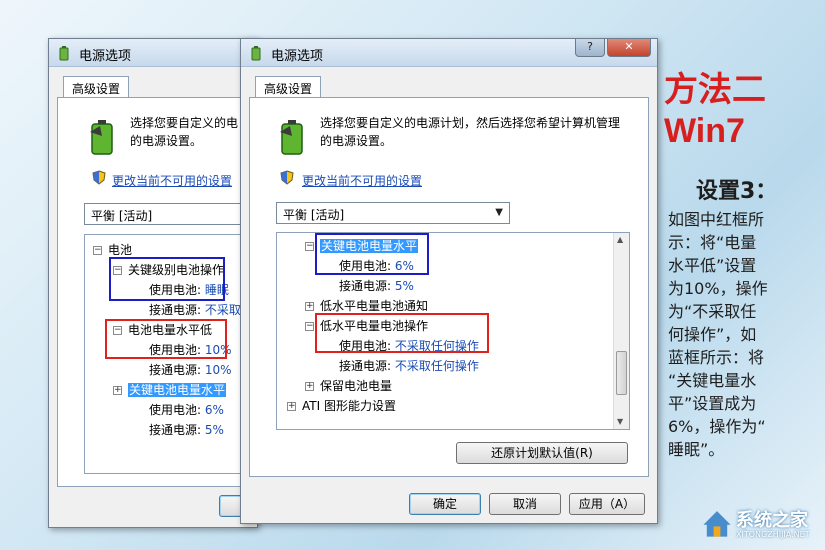 This screenshot has height=550, width=825. I want to click on front-window-titlebar: 电源选项 ? ✕, so click(449, 53).